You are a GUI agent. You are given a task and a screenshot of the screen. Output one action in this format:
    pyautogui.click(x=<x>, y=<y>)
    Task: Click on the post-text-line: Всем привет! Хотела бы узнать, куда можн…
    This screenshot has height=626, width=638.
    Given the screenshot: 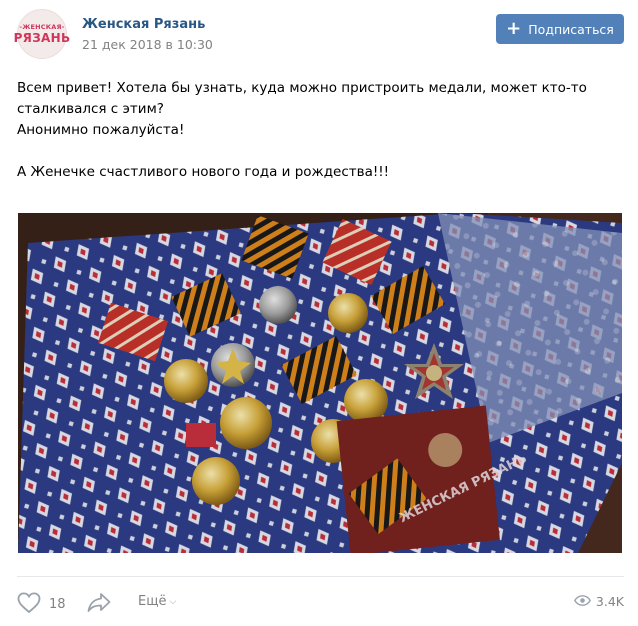 What is the action you would take?
    pyautogui.click(x=302, y=88)
    